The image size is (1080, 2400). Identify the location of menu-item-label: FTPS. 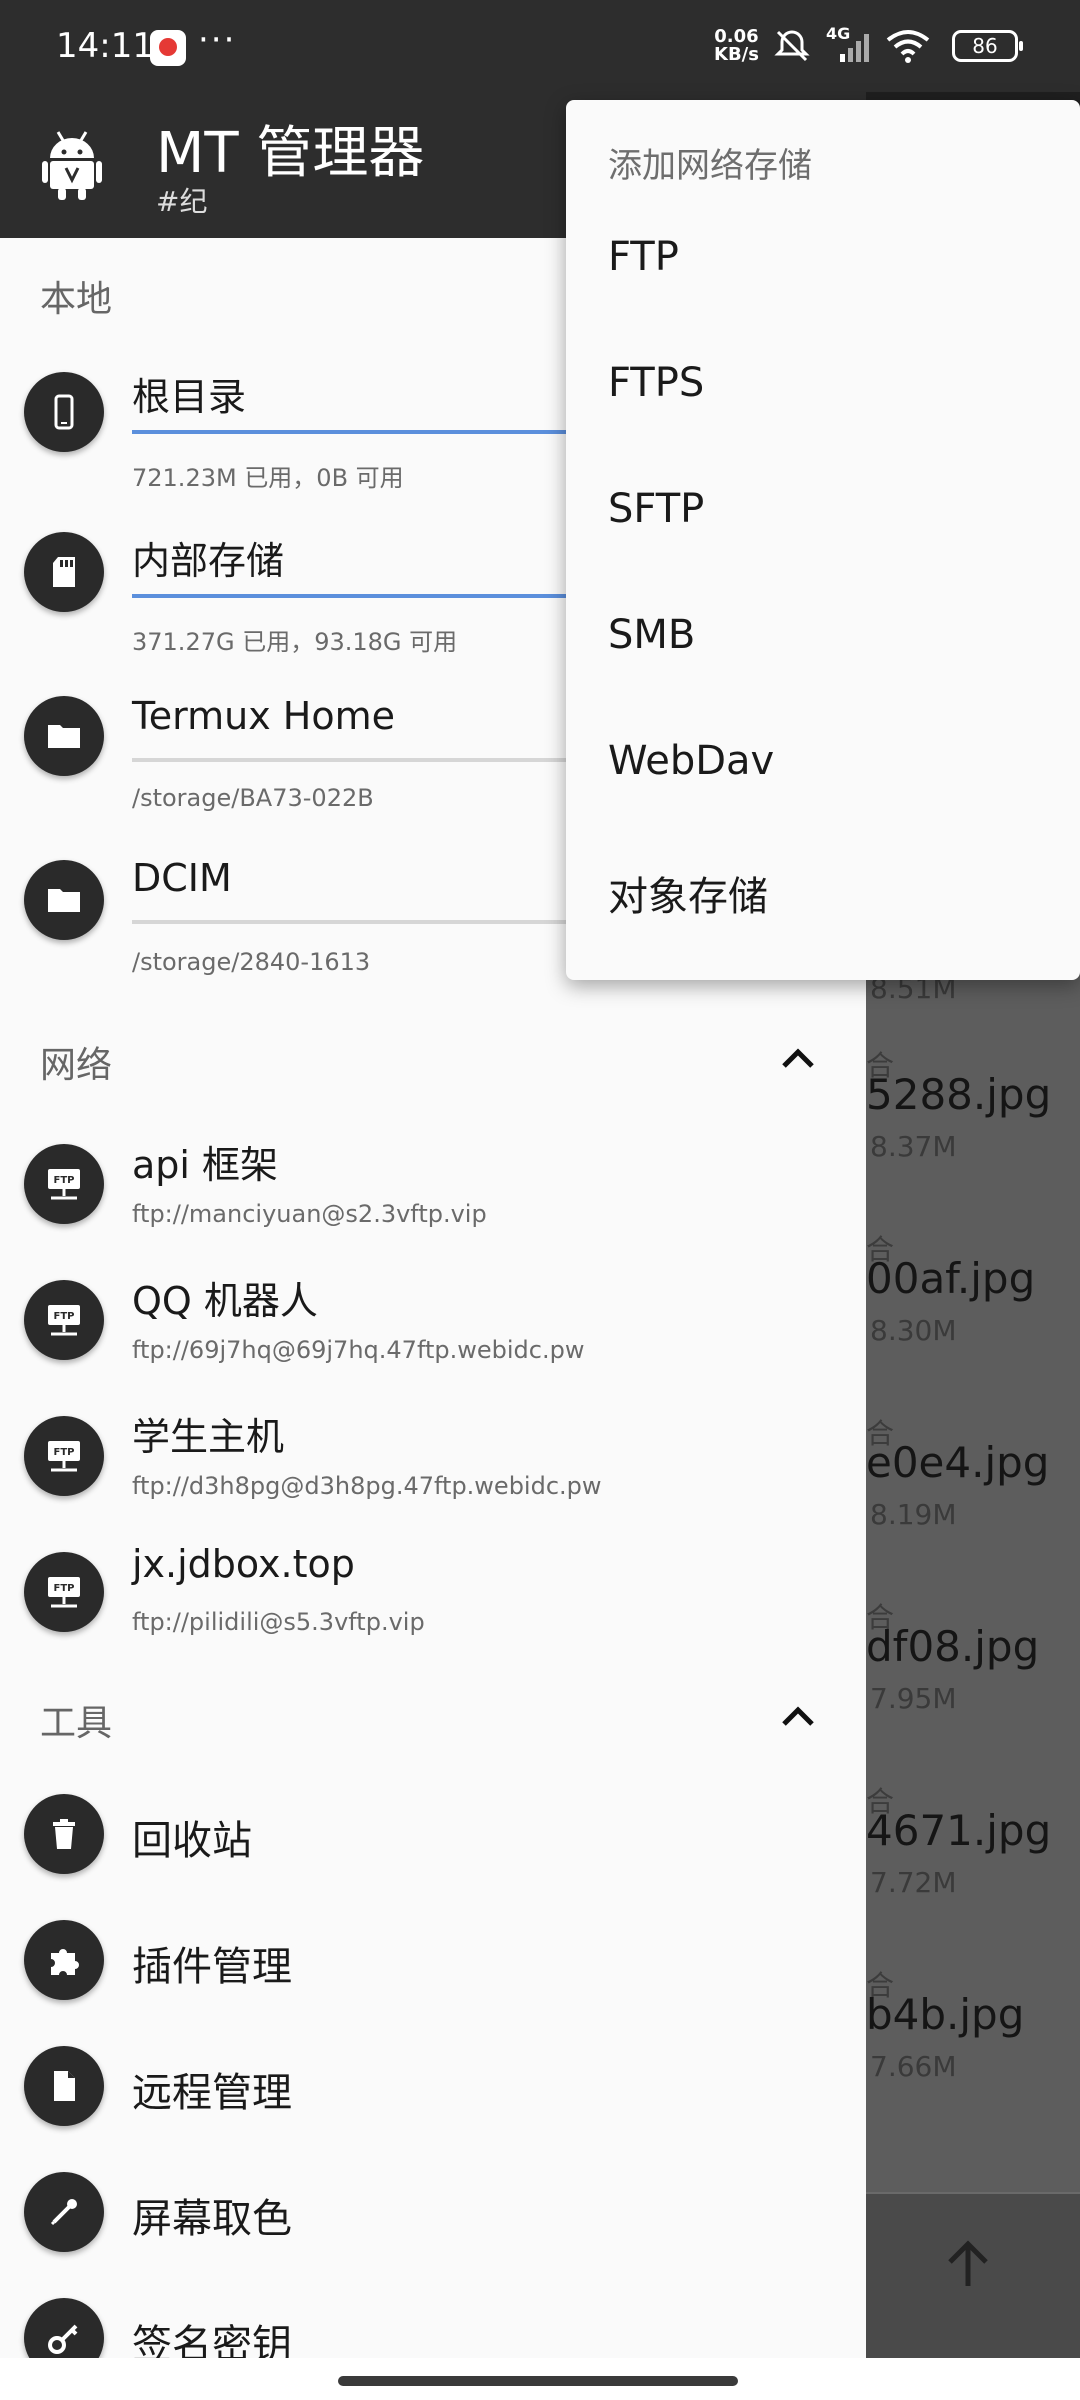
(656, 383).